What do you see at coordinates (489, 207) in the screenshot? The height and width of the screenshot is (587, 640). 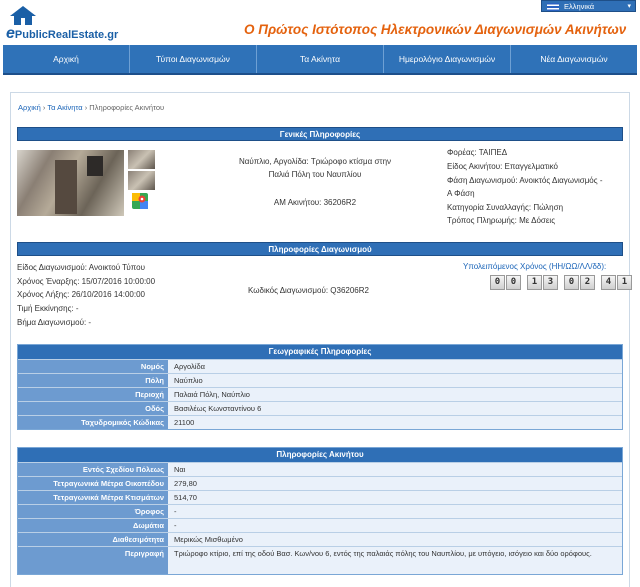 I see `field-label: Κατηγορία Συναλλαγής:` at bounding box center [489, 207].